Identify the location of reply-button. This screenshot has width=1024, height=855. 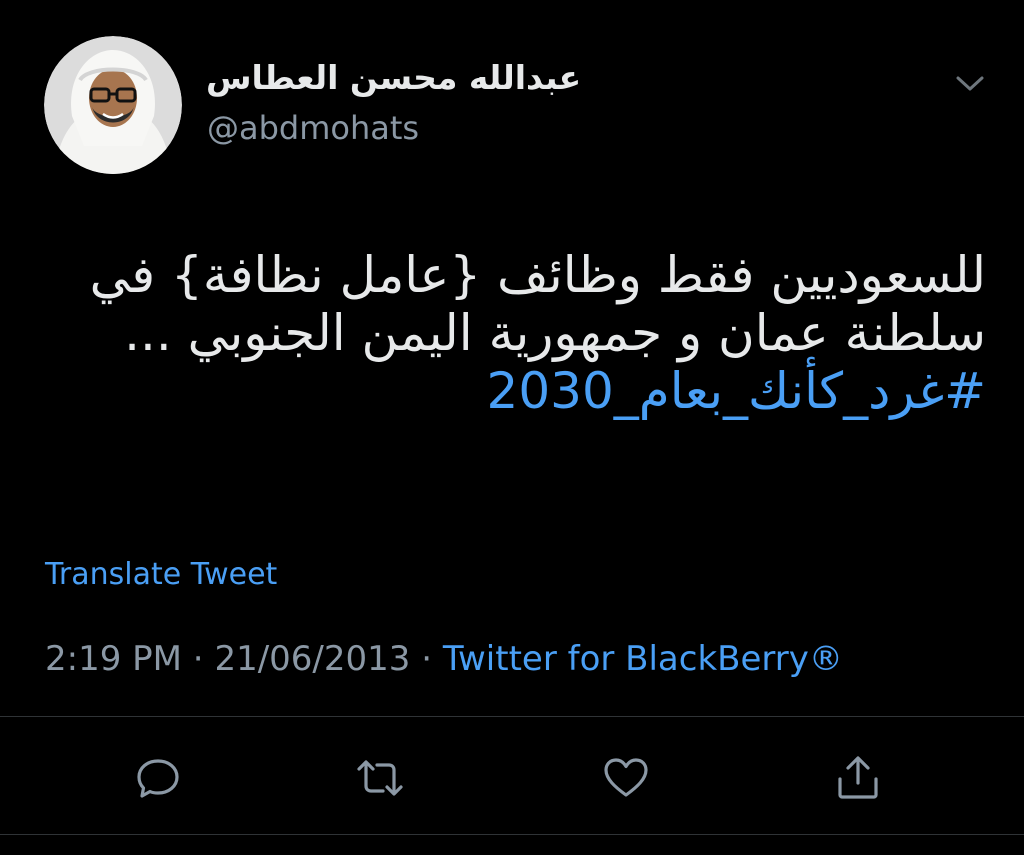
(158, 778).